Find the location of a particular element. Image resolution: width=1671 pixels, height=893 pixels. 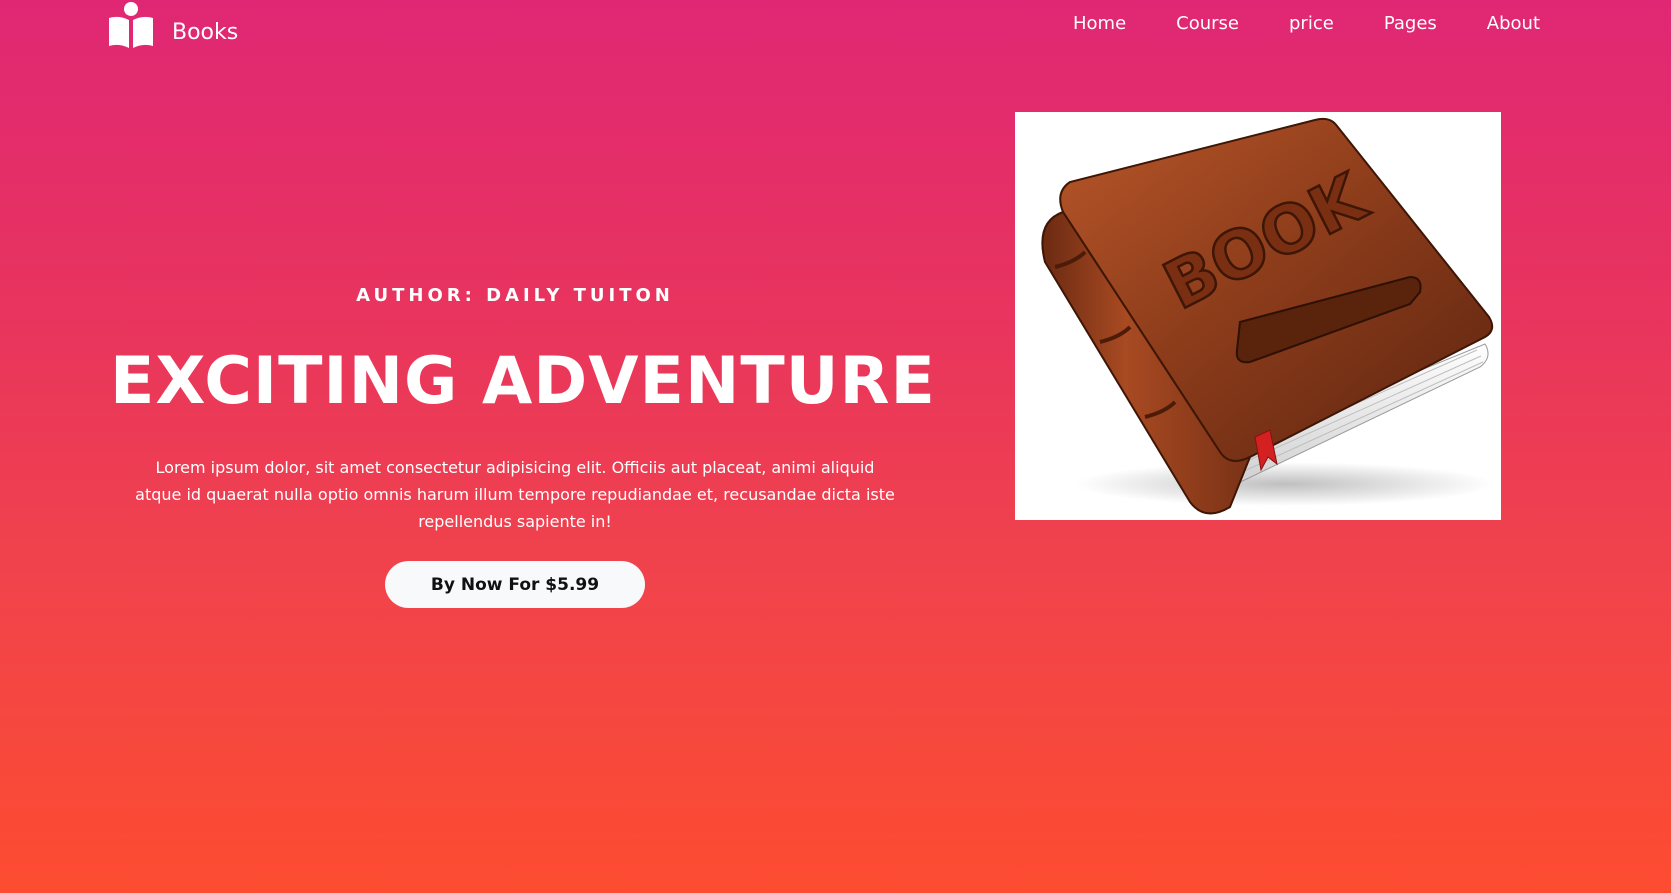

nav-item-price: price is located at coordinates (1311, 23).